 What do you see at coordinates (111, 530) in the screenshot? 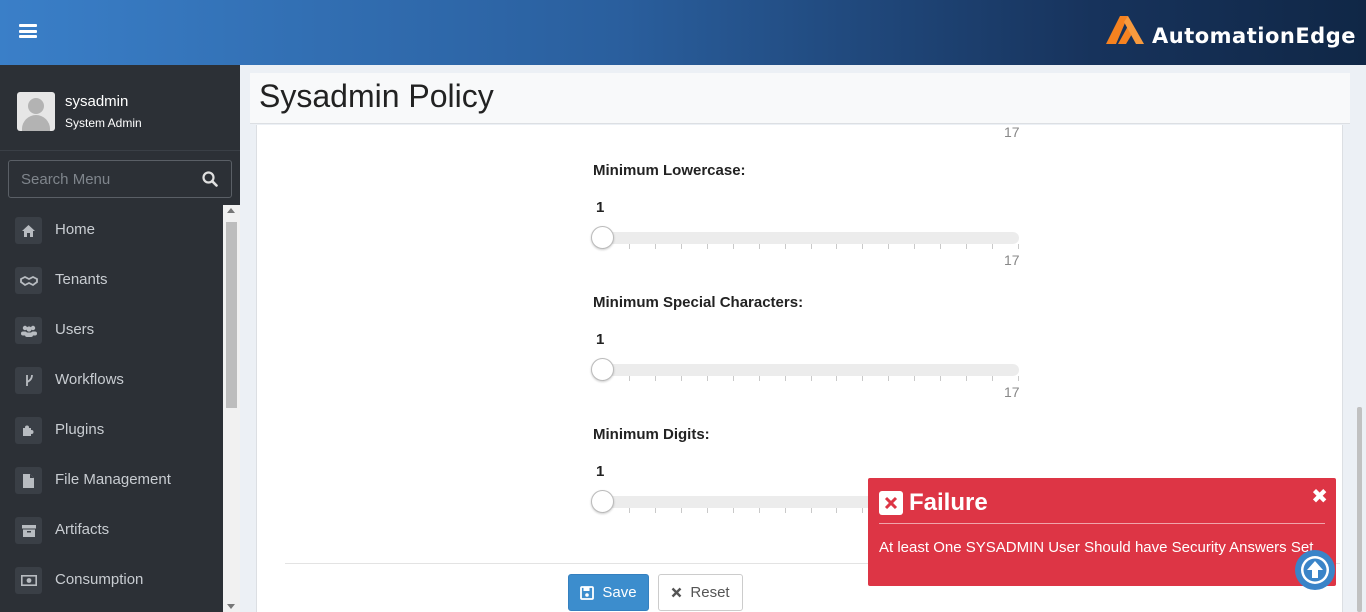
I see `sidebar-item-artifacts: Artifacts` at bounding box center [111, 530].